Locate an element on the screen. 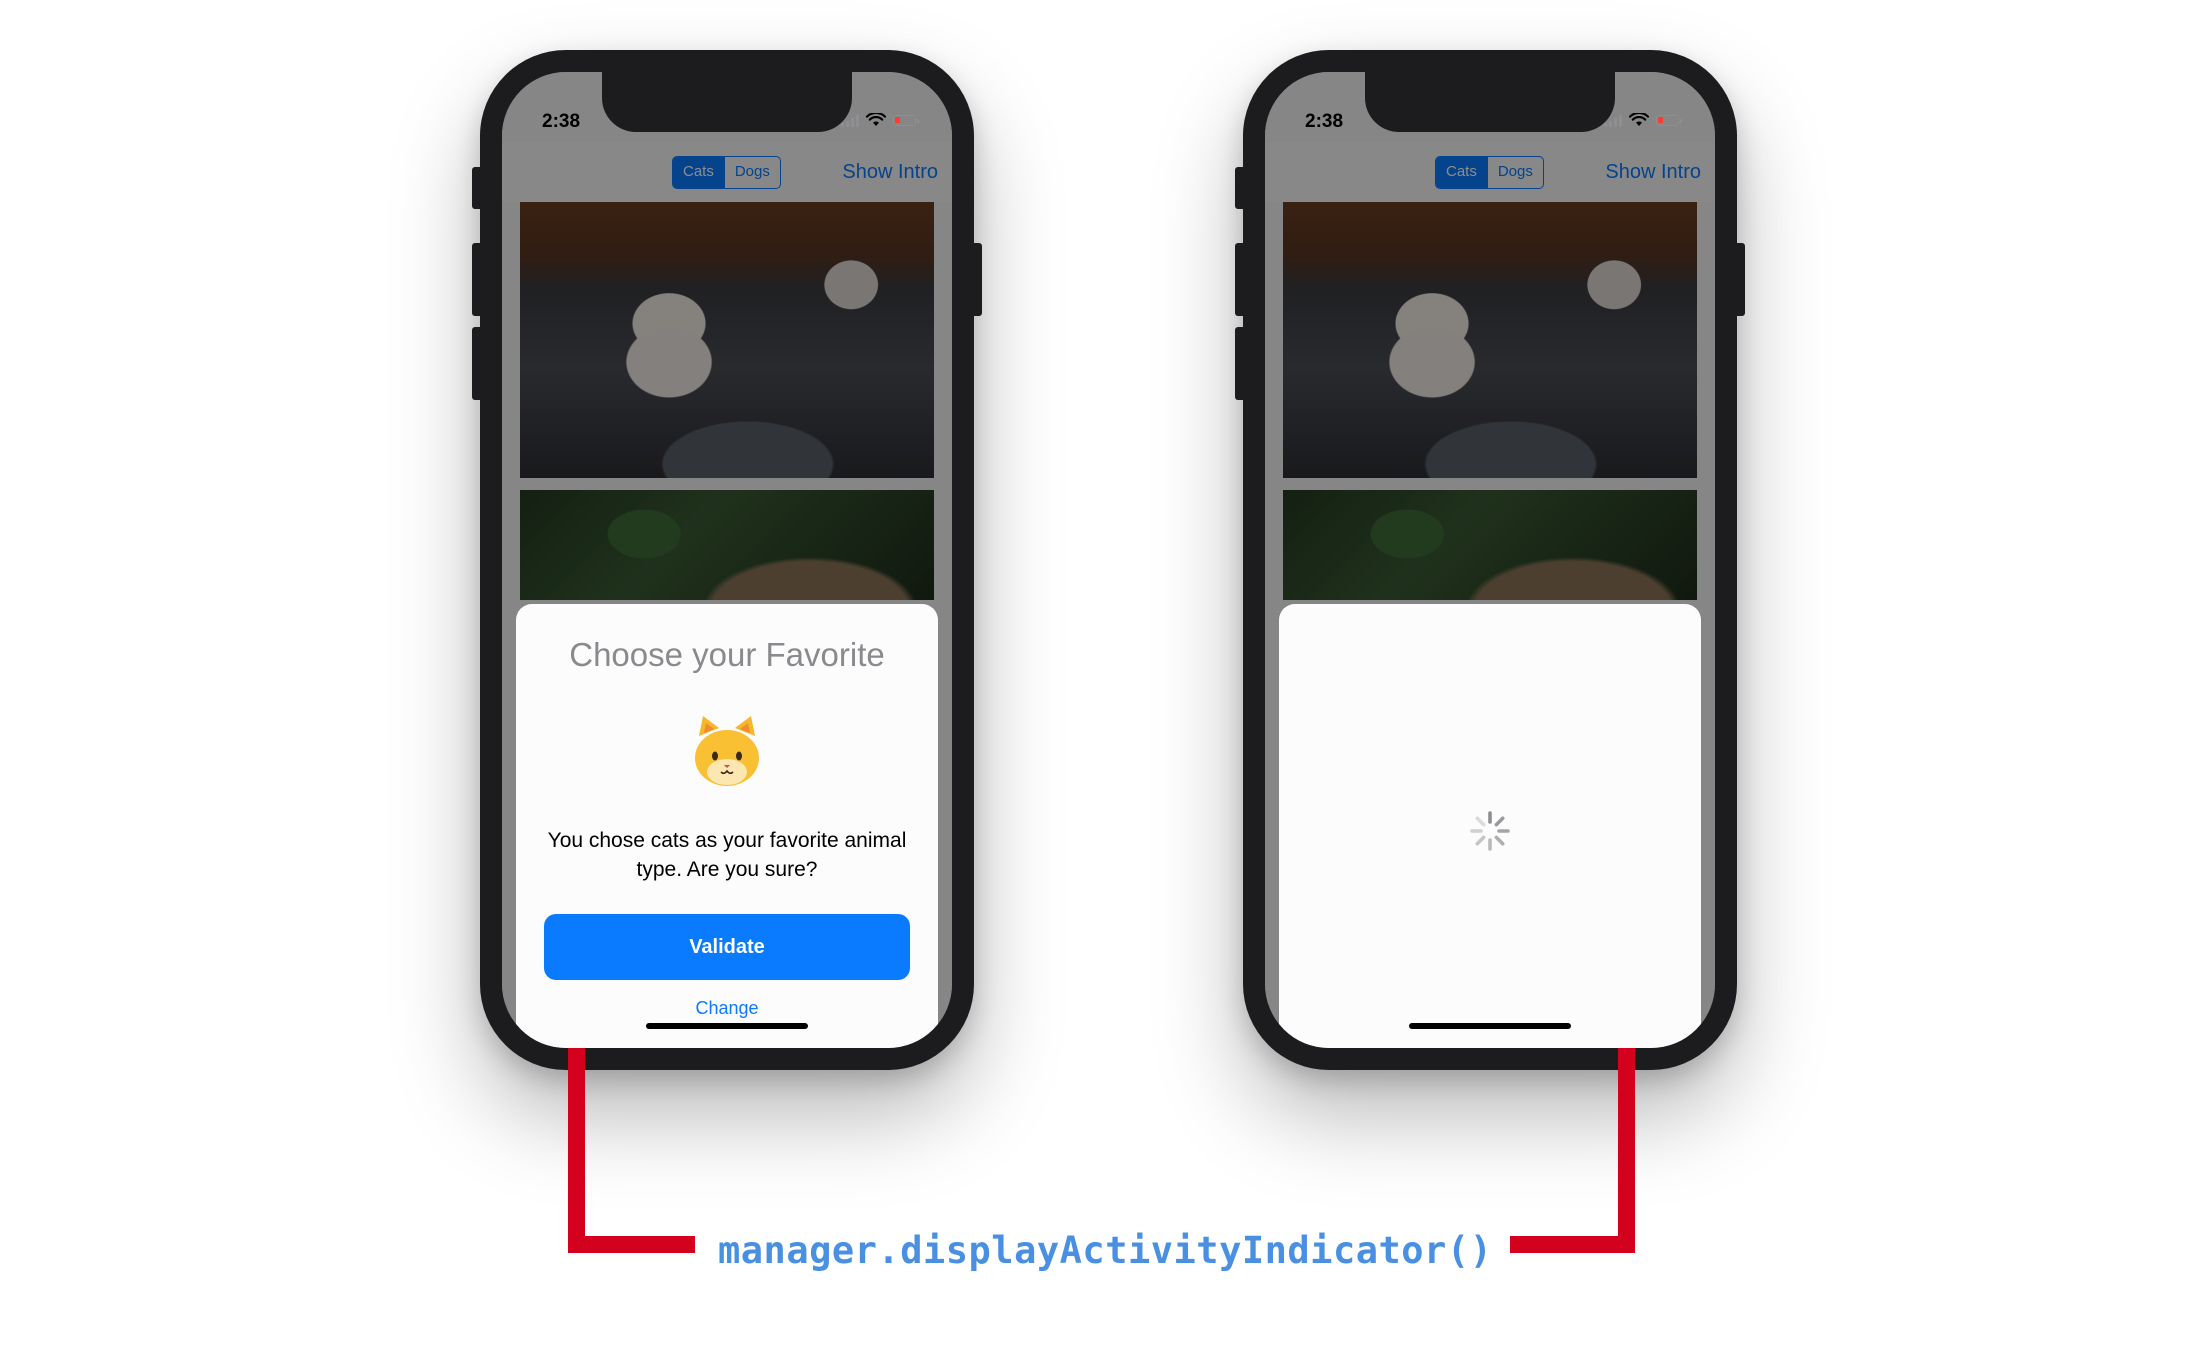 The height and width of the screenshot is (1347, 2203). change-button: Change is located at coordinates (727, 1008).